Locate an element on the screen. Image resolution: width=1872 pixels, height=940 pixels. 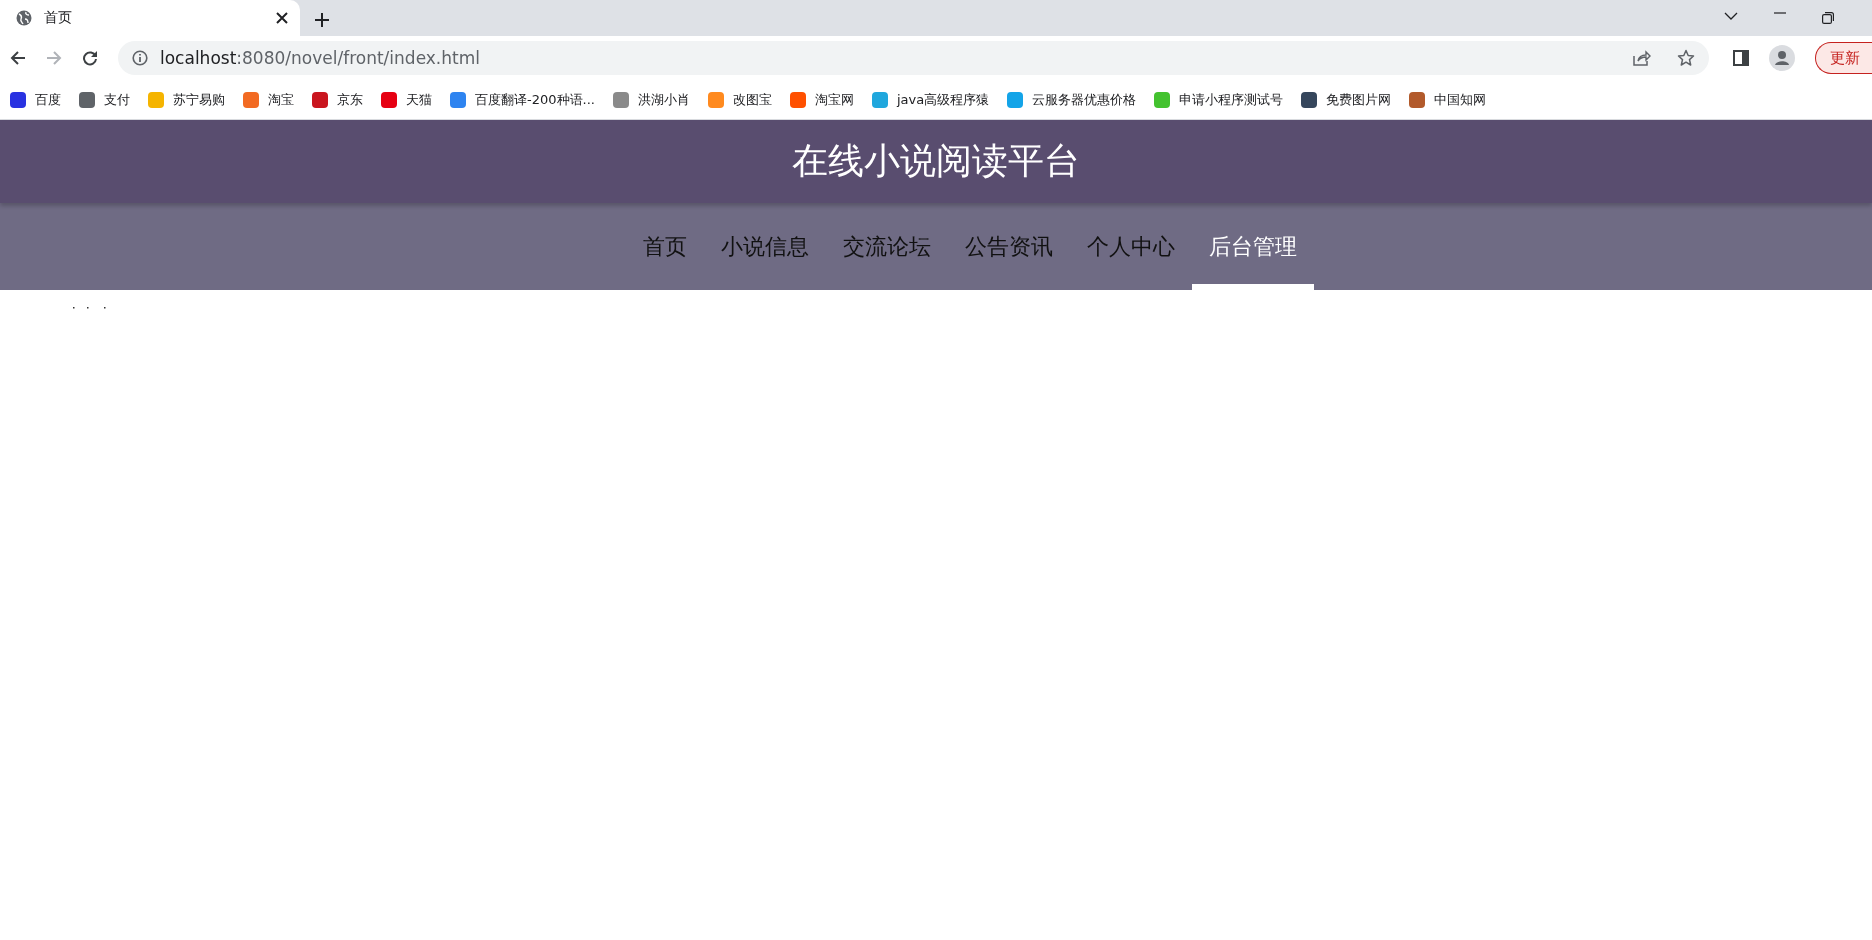
bookmark-link: 免费图片网 is located at coordinates (1346, 99).